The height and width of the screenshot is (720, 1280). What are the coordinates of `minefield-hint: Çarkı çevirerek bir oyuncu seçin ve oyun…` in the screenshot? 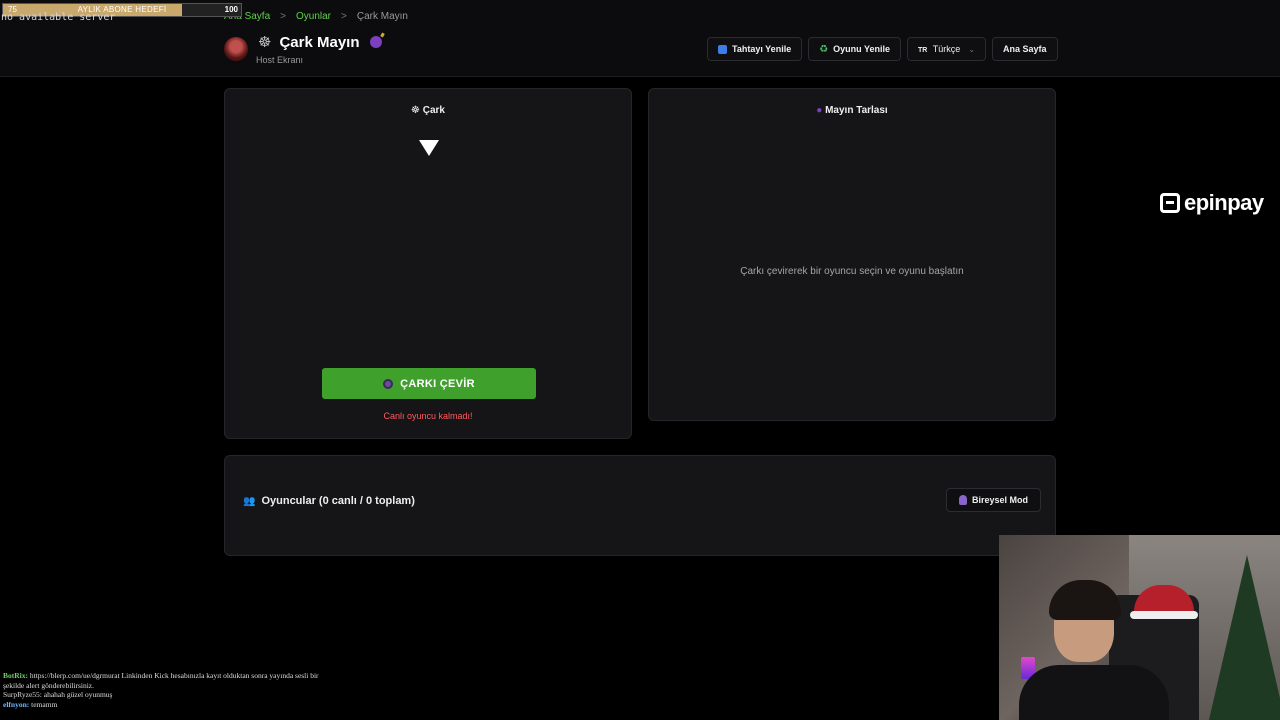 It's located at (852, 271).